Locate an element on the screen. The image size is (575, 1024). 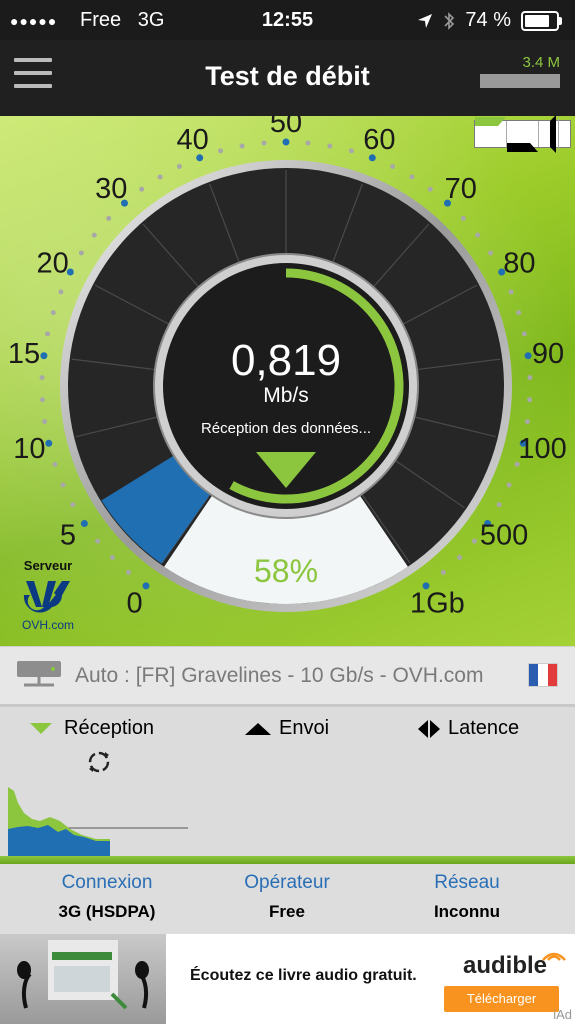
scale-label: 40 is located at coordinates (192, 140).